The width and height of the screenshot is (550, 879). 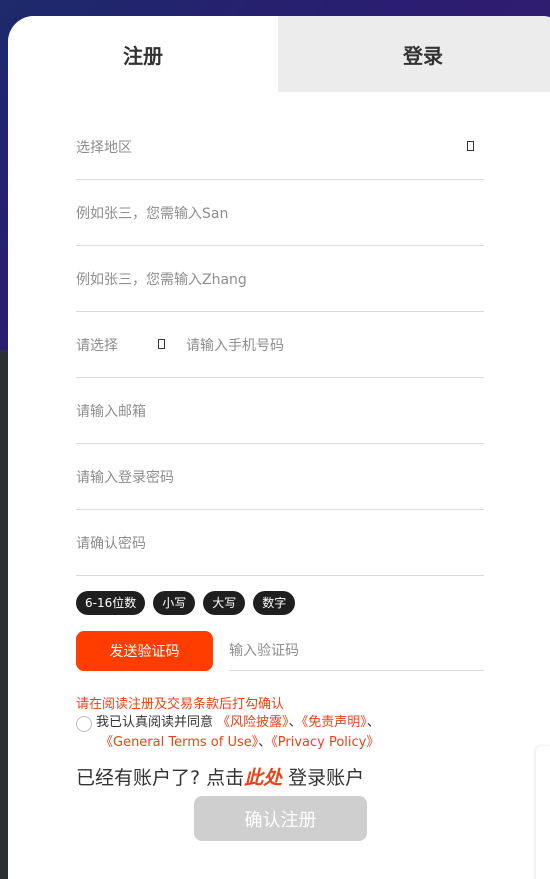 I want to click on login-prompt-suffix: 登录账户, so click(x=323, y=778).